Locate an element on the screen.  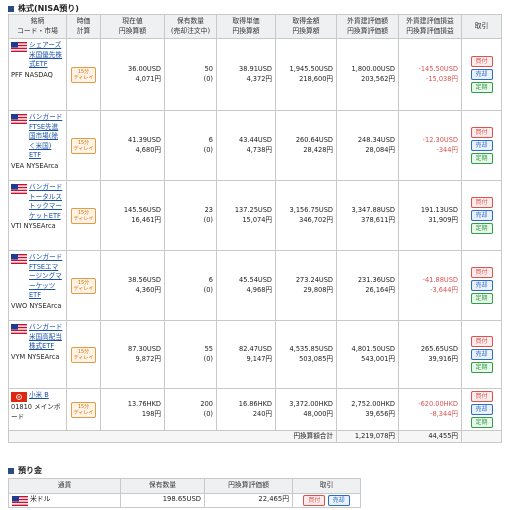
cash-header-qty: 保有数量 is located at coordinates (162, 486).